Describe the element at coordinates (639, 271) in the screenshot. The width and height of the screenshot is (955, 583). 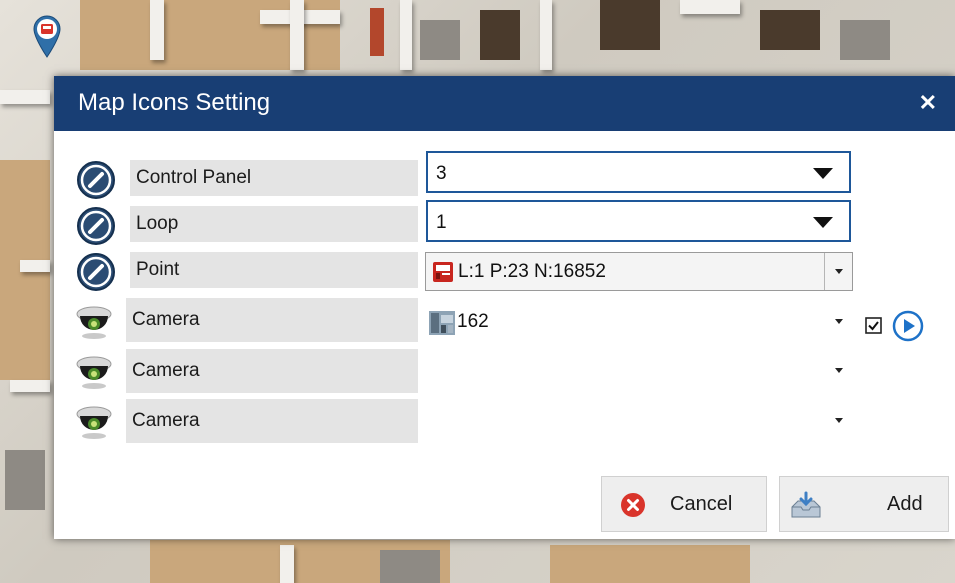
I see `point-dropdown: L:1 P:23 N:16852` at that location.